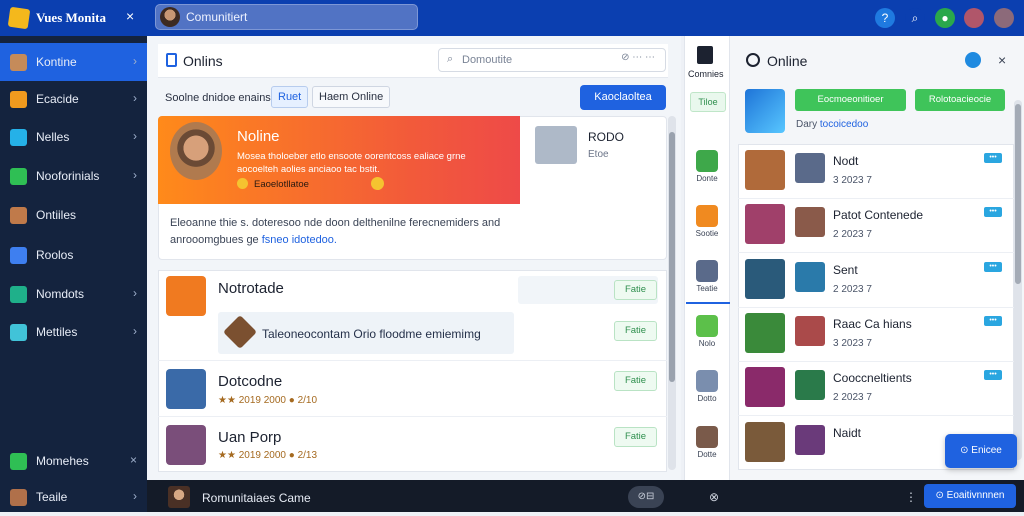 The width and height of the screenshot is (1024, 516). Describe the element at coordinates (623, 97) in the screenshot. I see `add-button: Kaoclaoltea` at that location.